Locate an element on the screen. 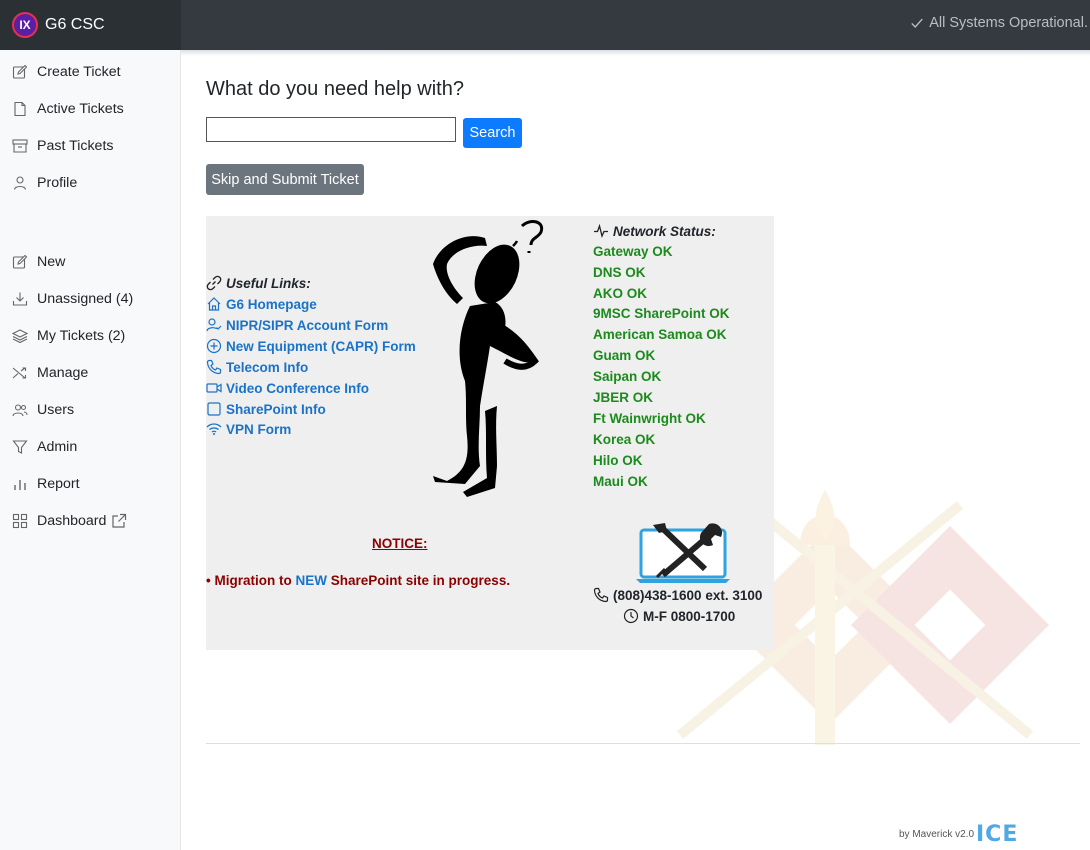  house-icon is located at coordinates (214, 304).